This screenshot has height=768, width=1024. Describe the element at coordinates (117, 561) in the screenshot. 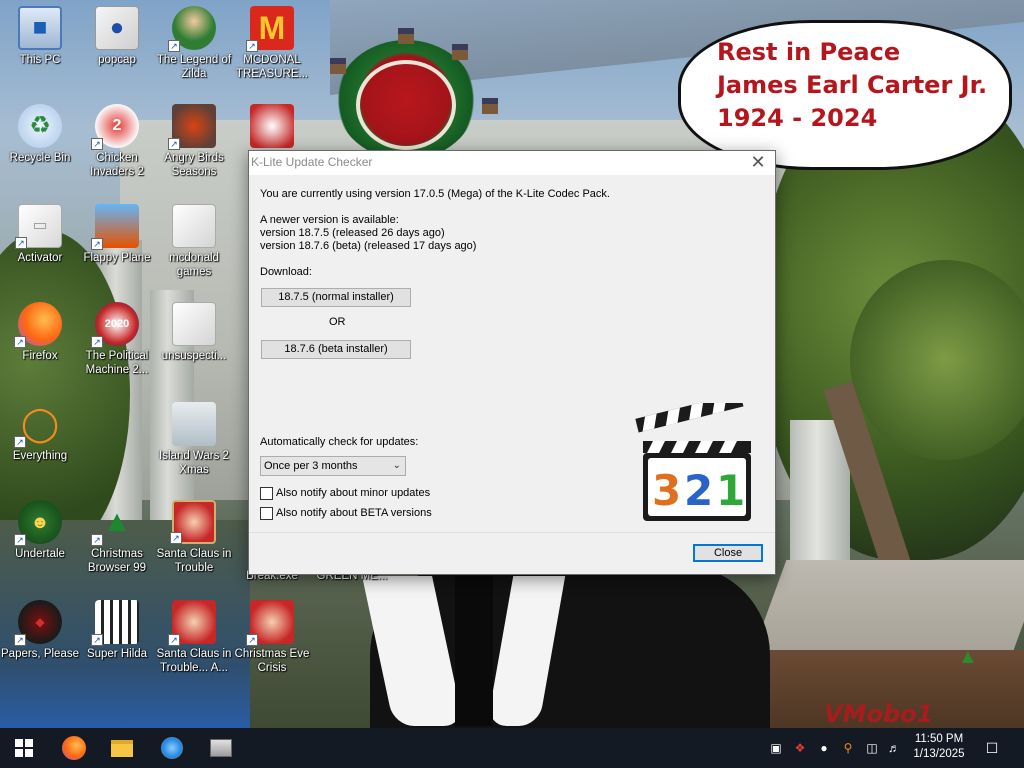

I see `desktop-icon-label: Christmas Browser 99` at that location.